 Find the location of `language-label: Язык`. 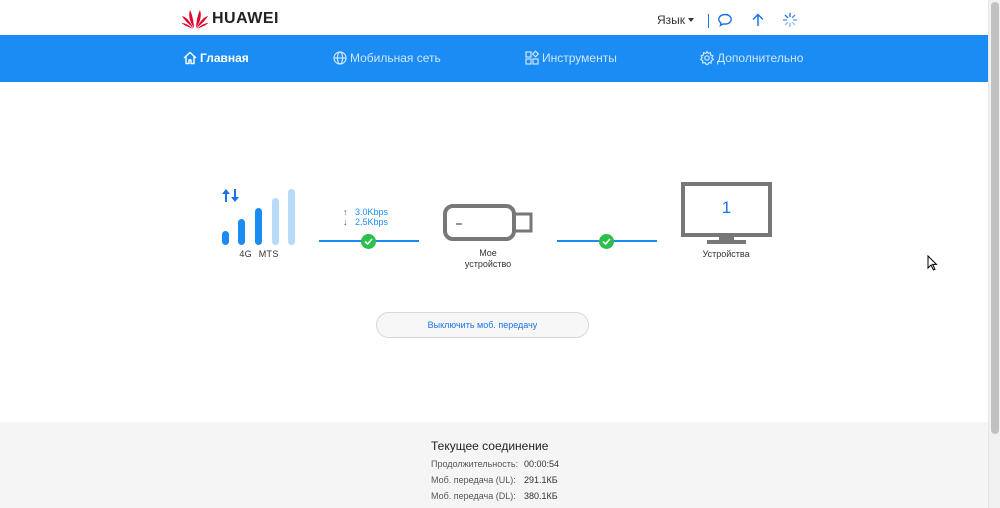

language-label: Язык is located at coordinates (671, 20).